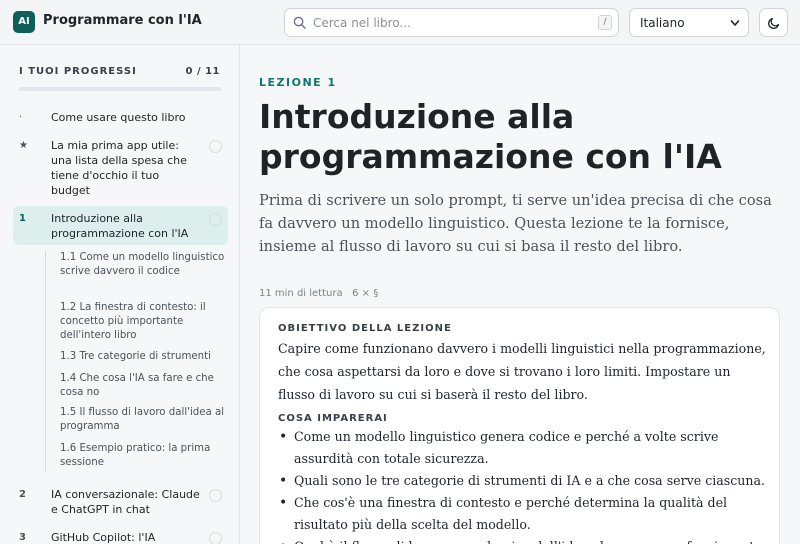 The width and height of the screenshot is (800, 544). What do you see at coordinates (78, 71) in the screenshot?
I see `progress-title: I TUOI PROGRESSI` at bounding box center [78, 71].